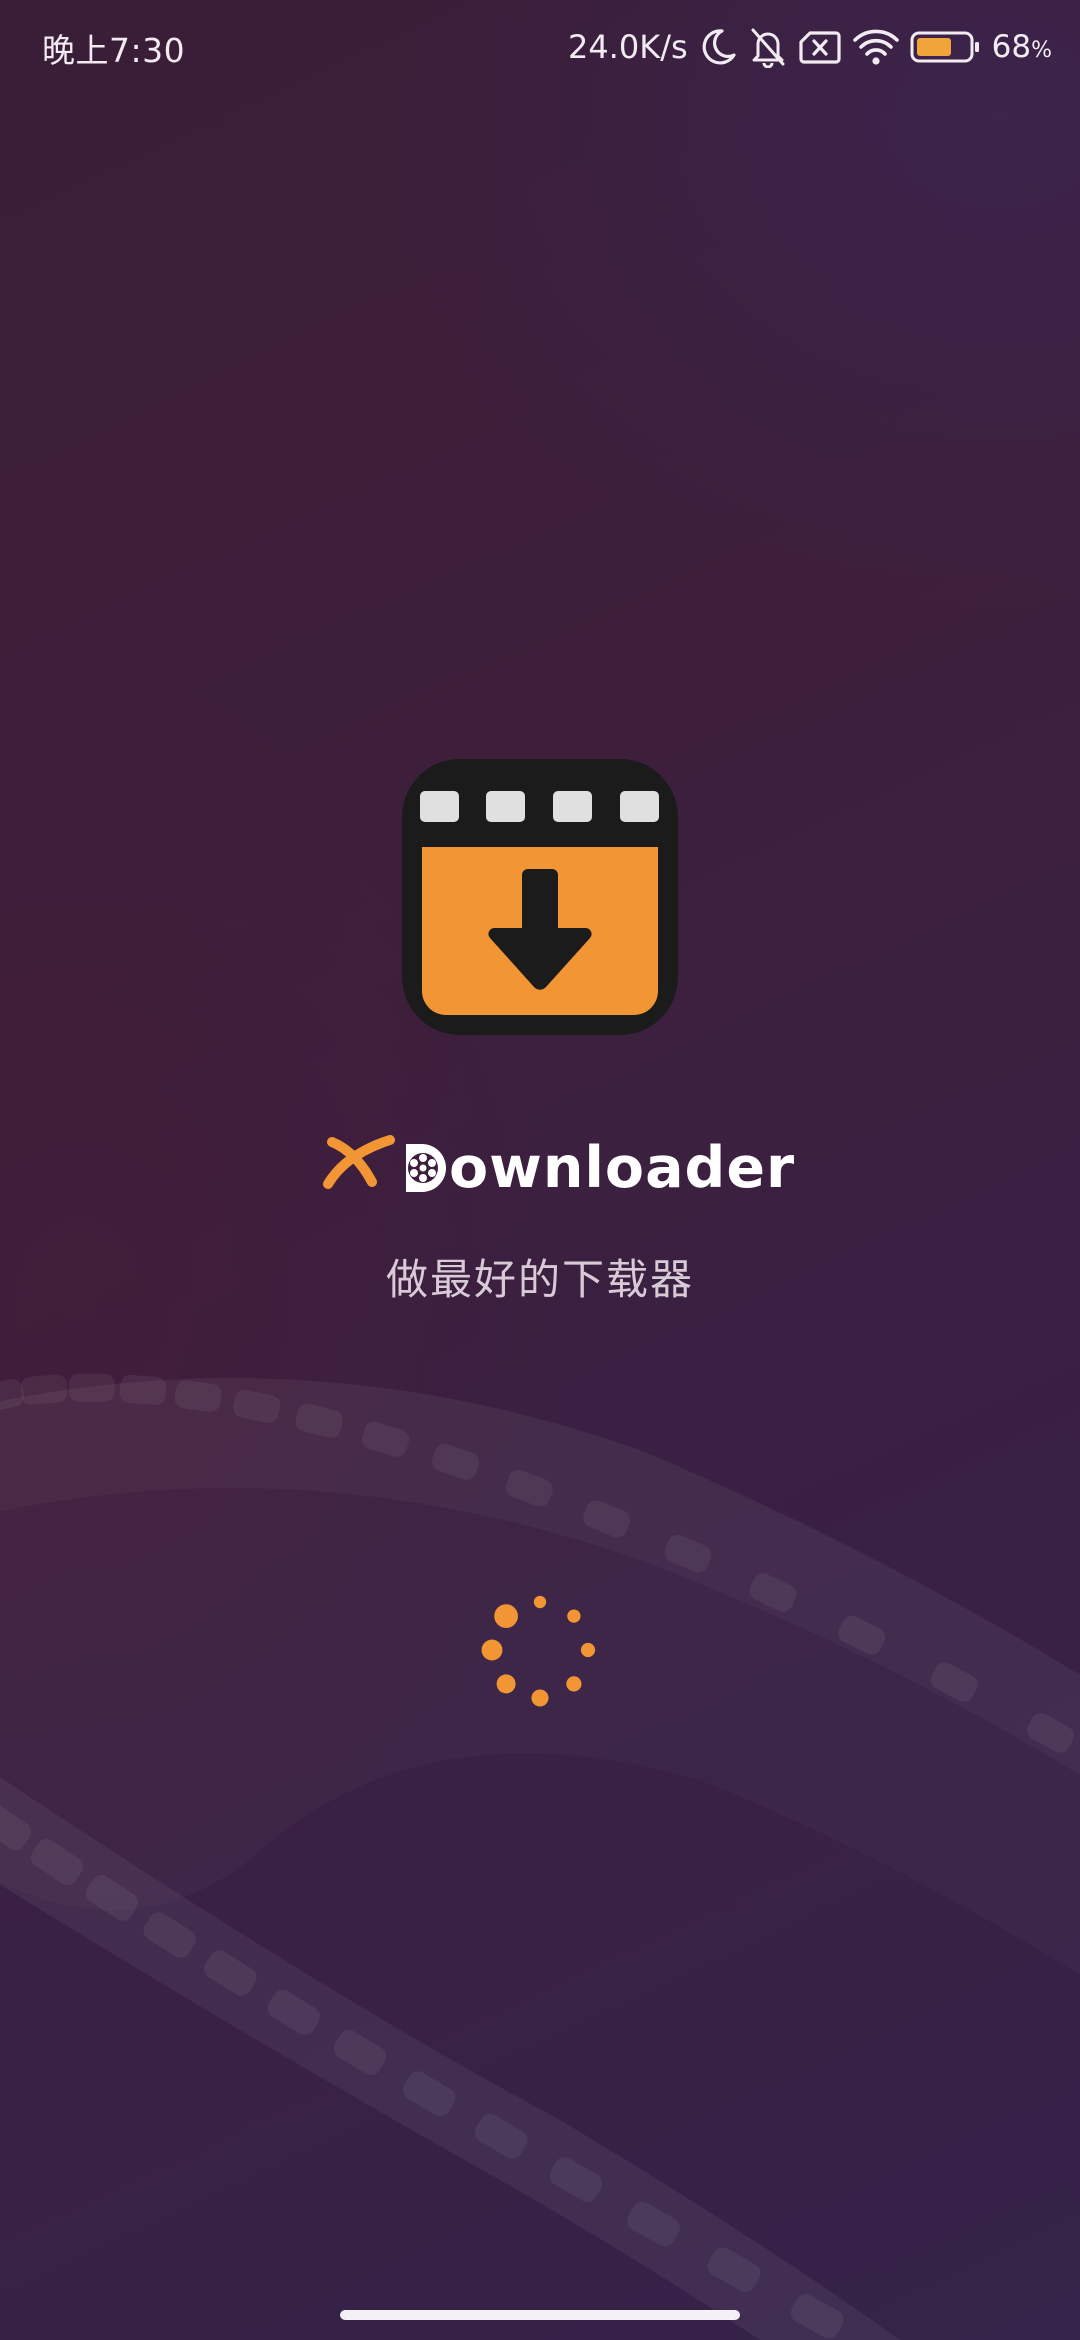  What do you see at coordinates (539, 1279) in the screenshot?
I see `tagline: 做最好的下载器` at bounding box center [539, 1279].